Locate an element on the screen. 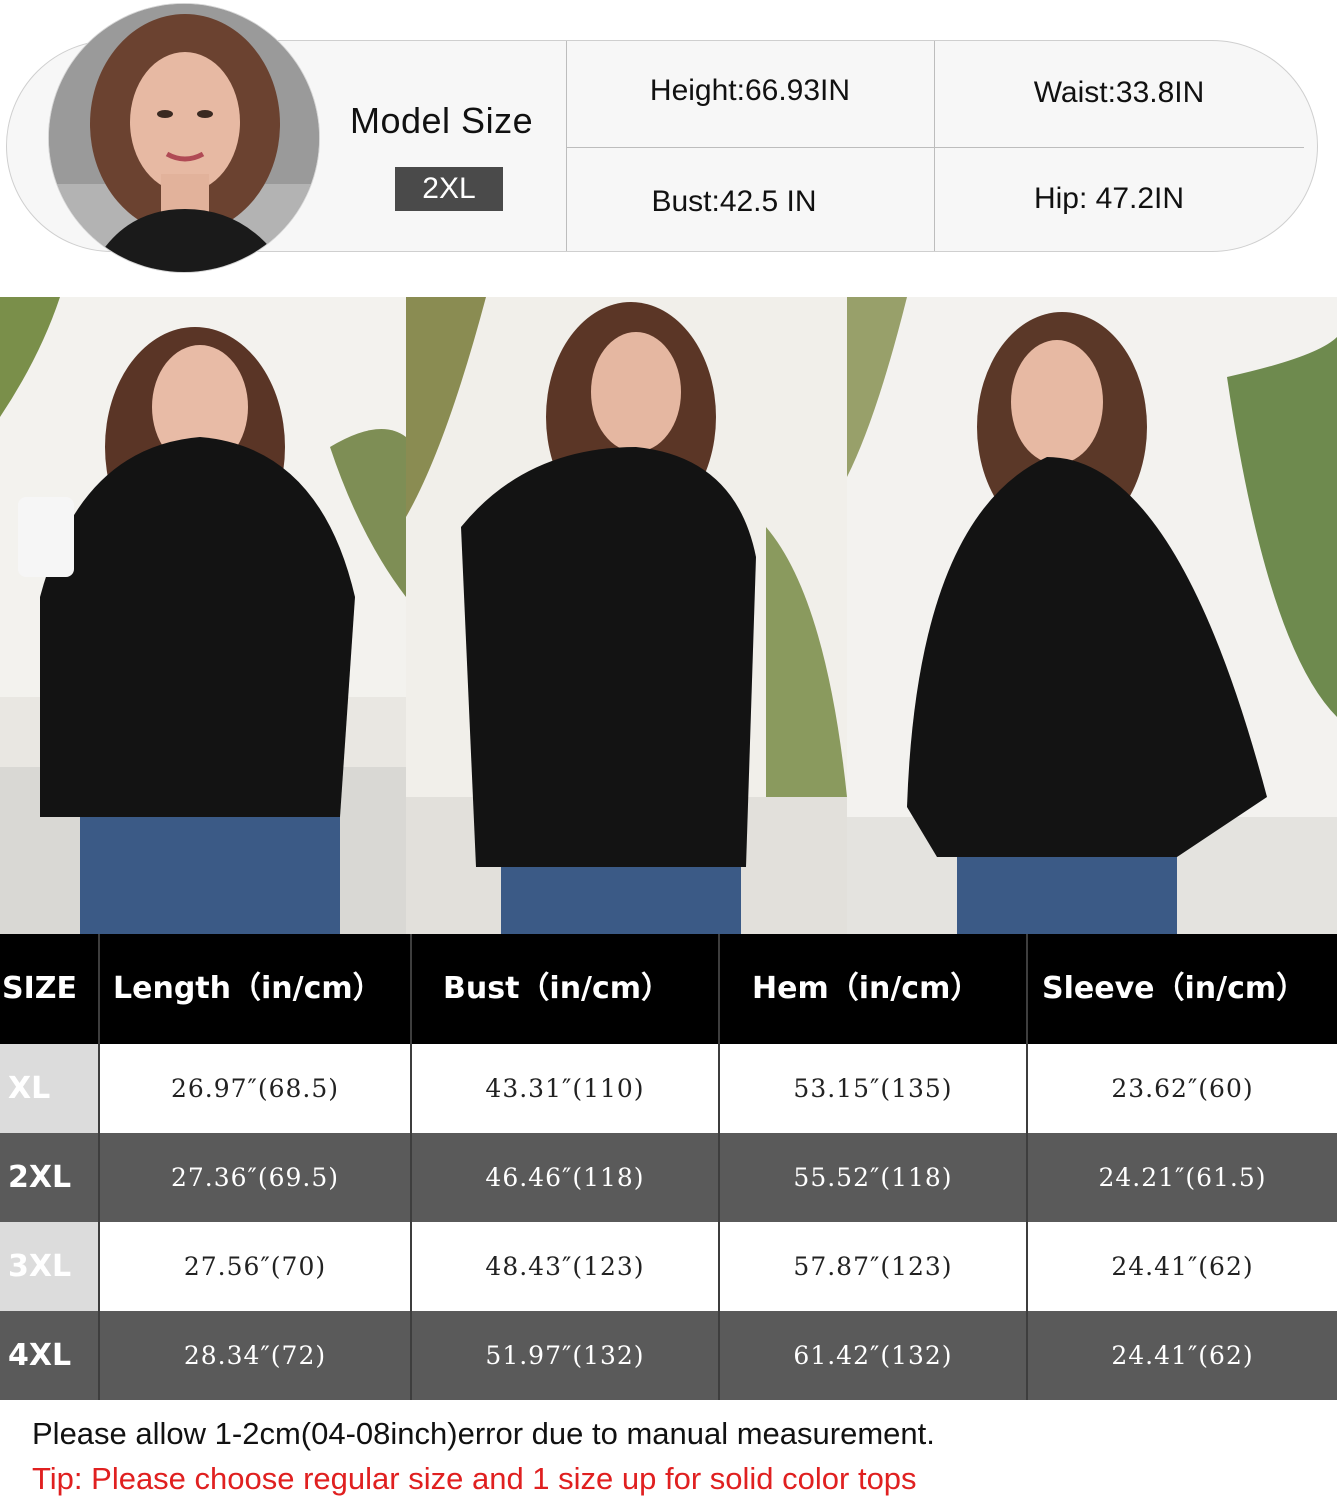  hem-value: 61.42″(132) is located at coordinates (873, 1355).